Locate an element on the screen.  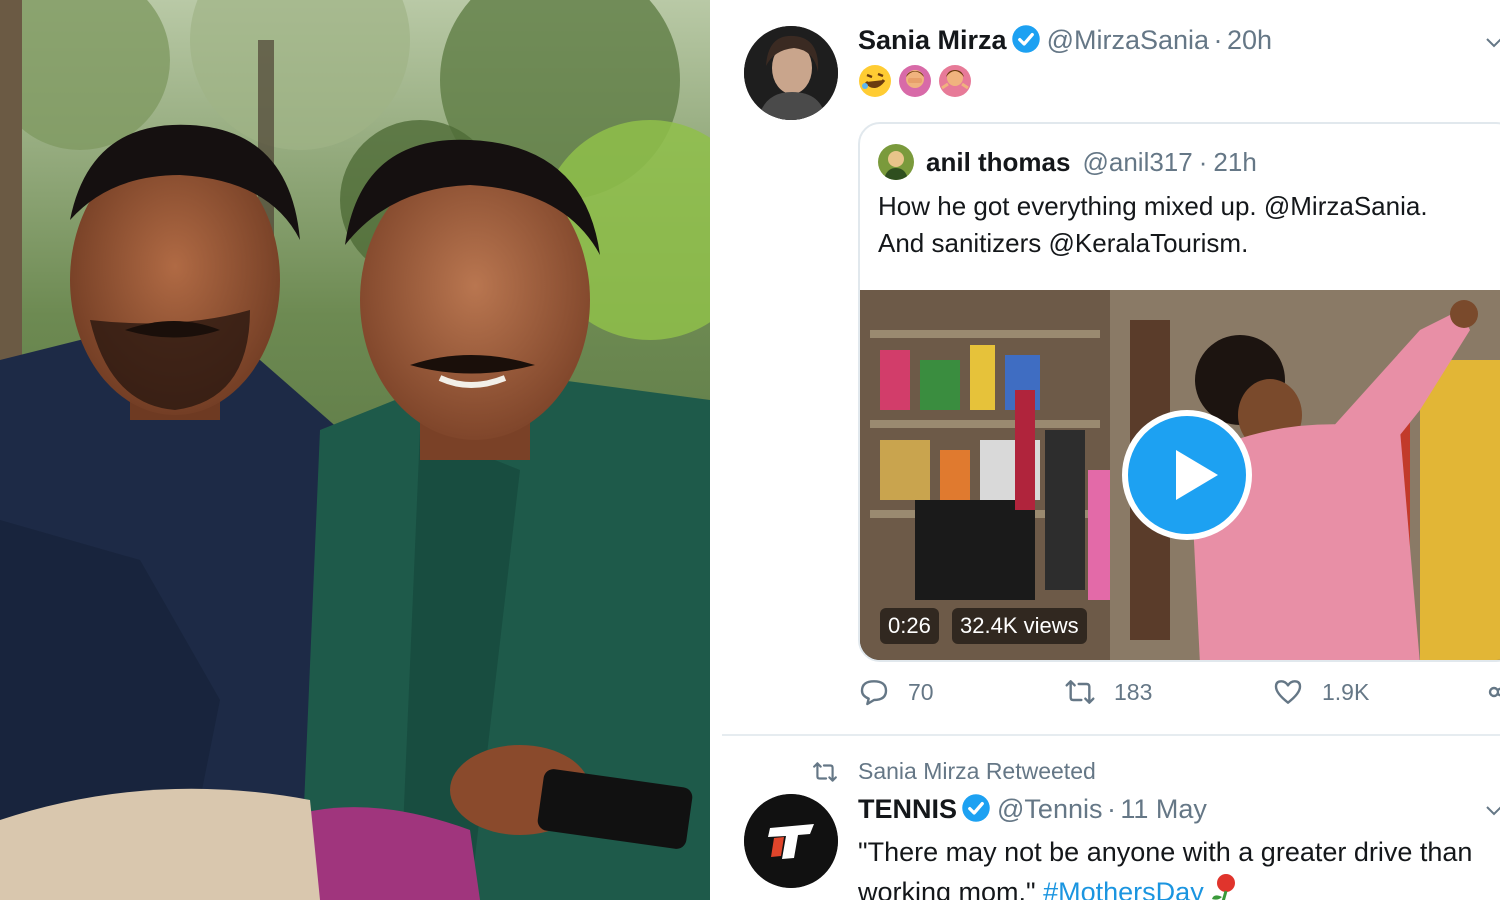
retweeted-icon is located at coordinates (825, 771).